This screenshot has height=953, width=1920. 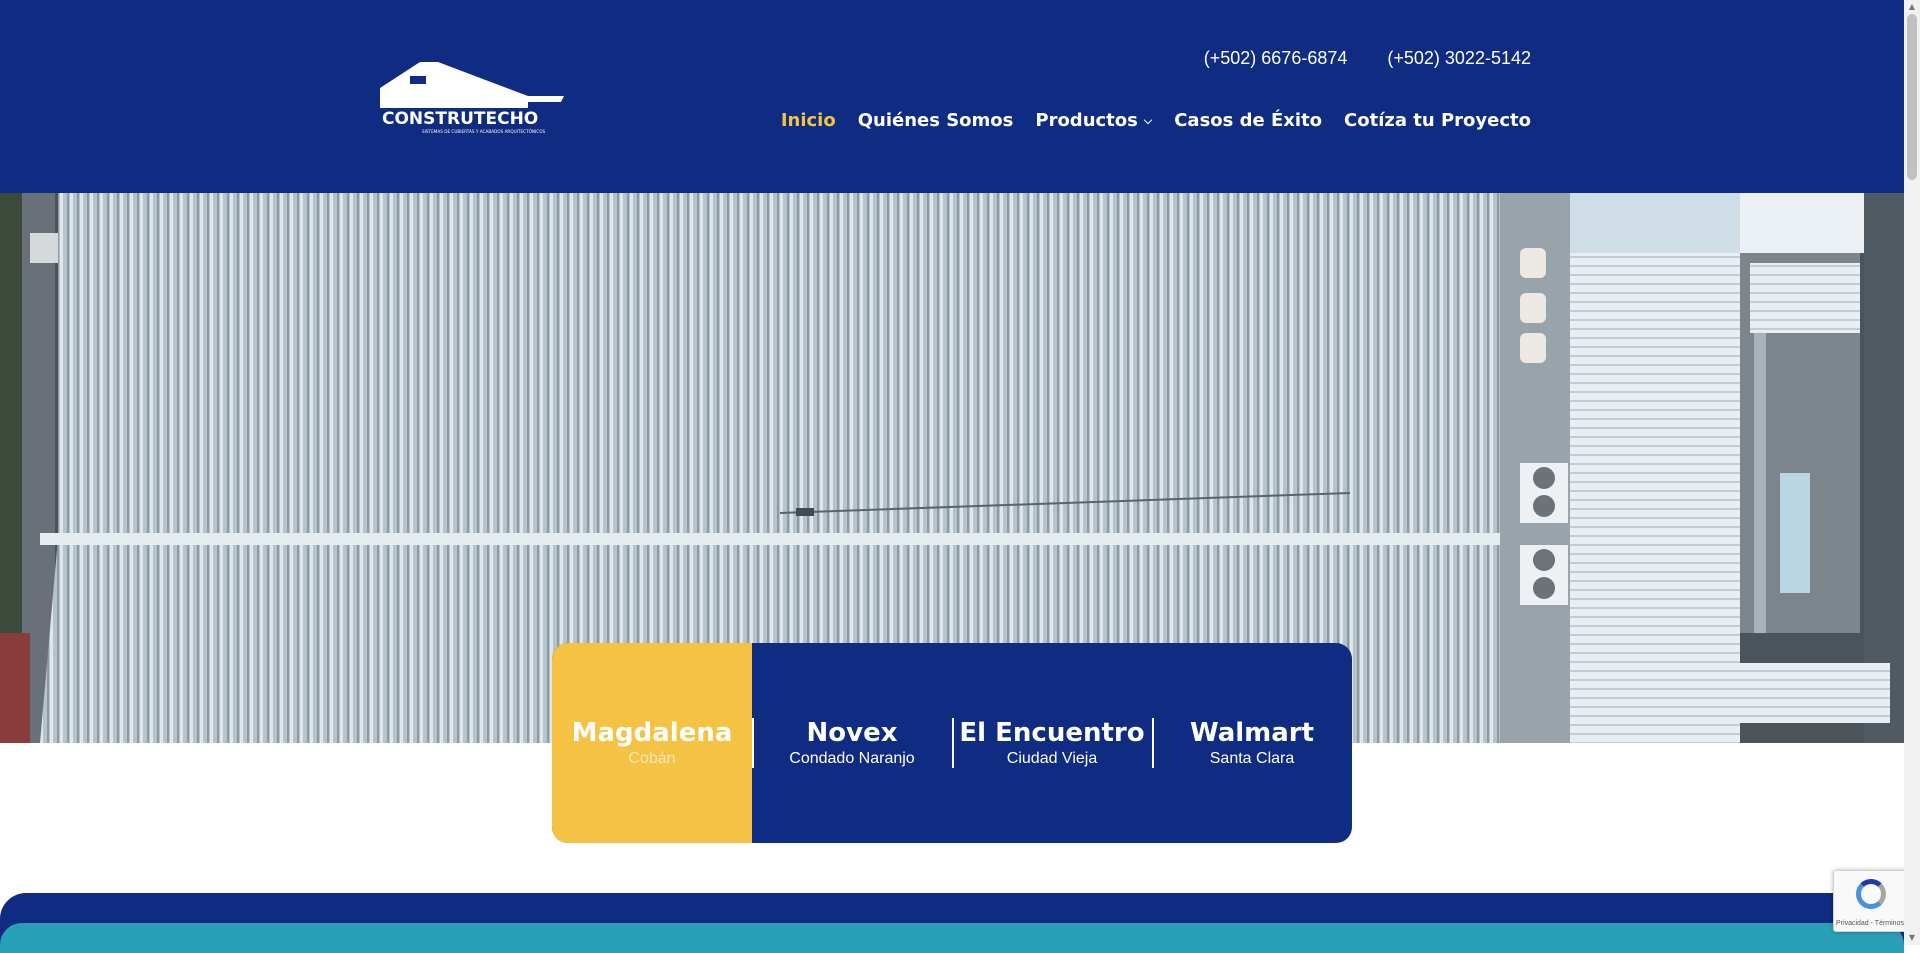 I want to click on svg-text: CONSTRUTECHO, so click(x=460, y=119).